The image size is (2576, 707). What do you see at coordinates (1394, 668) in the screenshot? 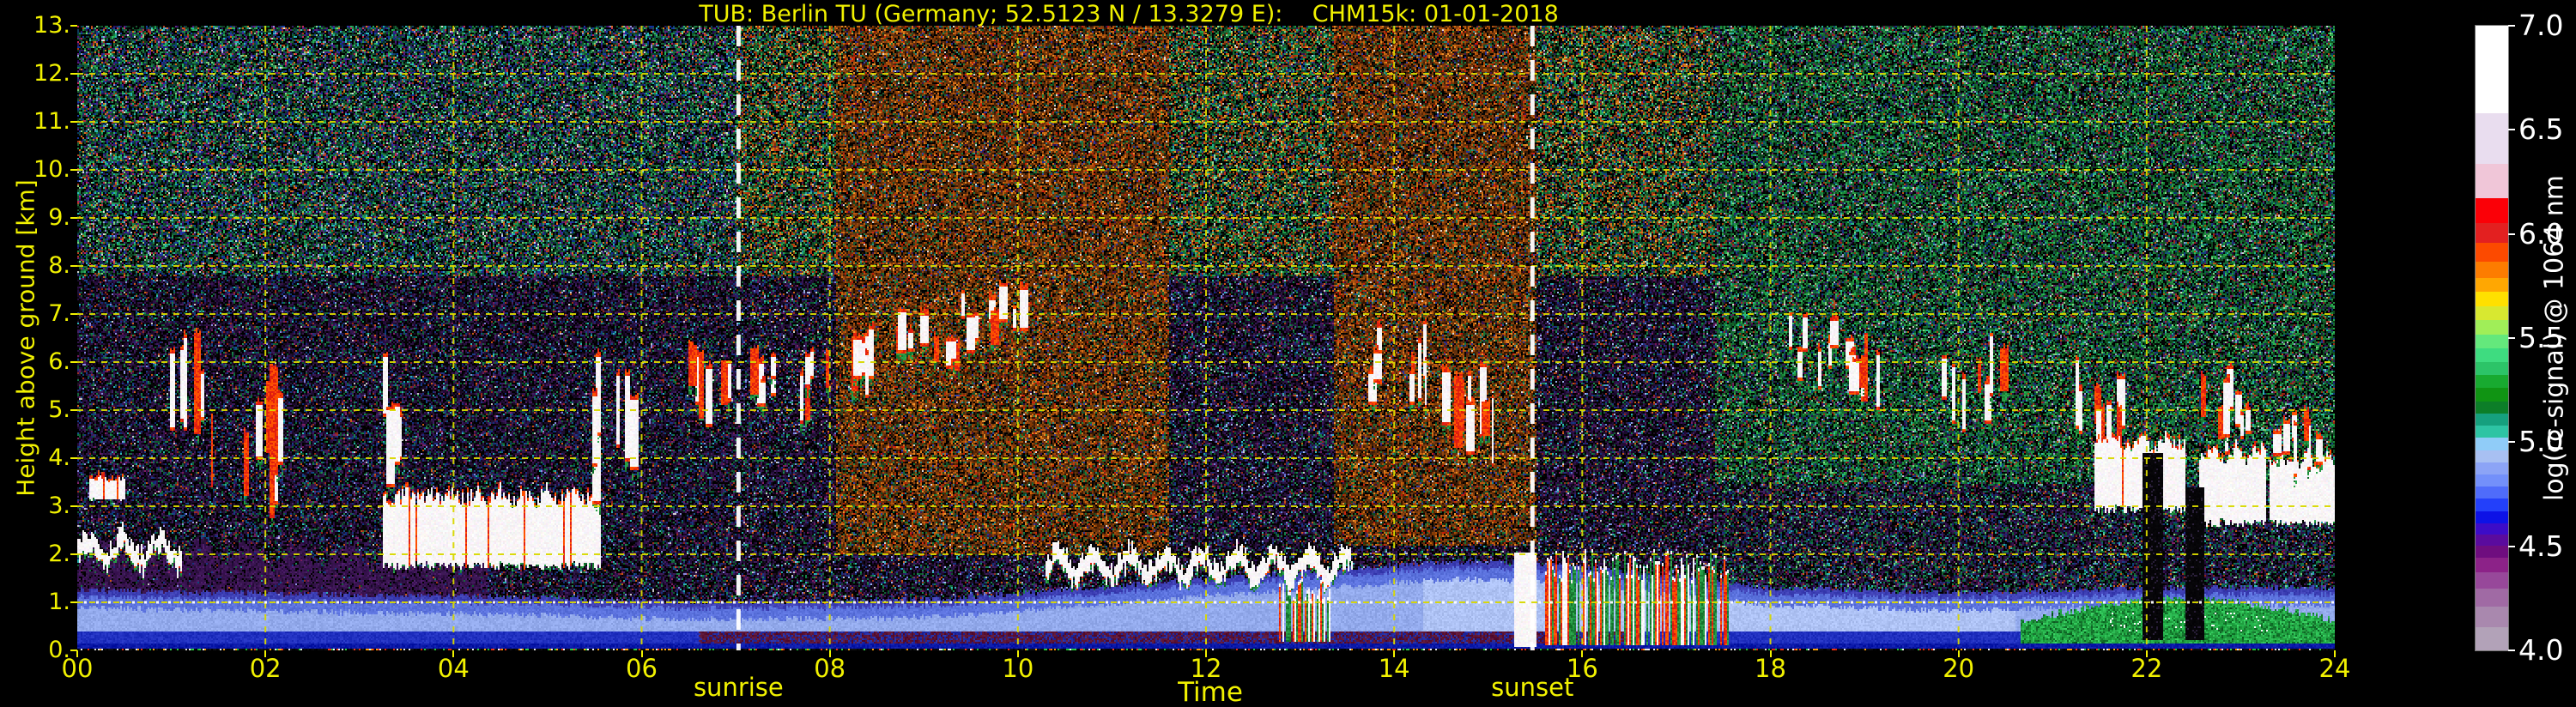
I see `x-tick-label: 14` at bounding box center [1394, 668].